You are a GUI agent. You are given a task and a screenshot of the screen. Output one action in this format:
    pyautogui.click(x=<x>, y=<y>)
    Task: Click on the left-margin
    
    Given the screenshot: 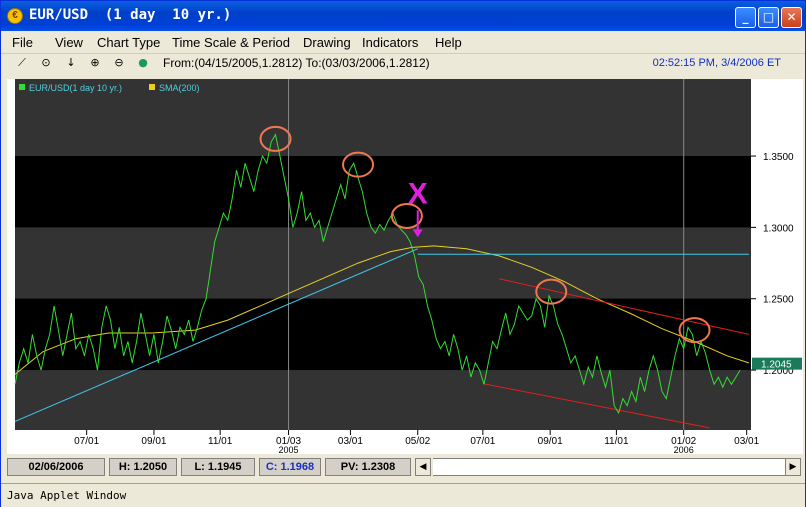 What is the action you would take?
    pyautogui.click(x=11, y=254)
    